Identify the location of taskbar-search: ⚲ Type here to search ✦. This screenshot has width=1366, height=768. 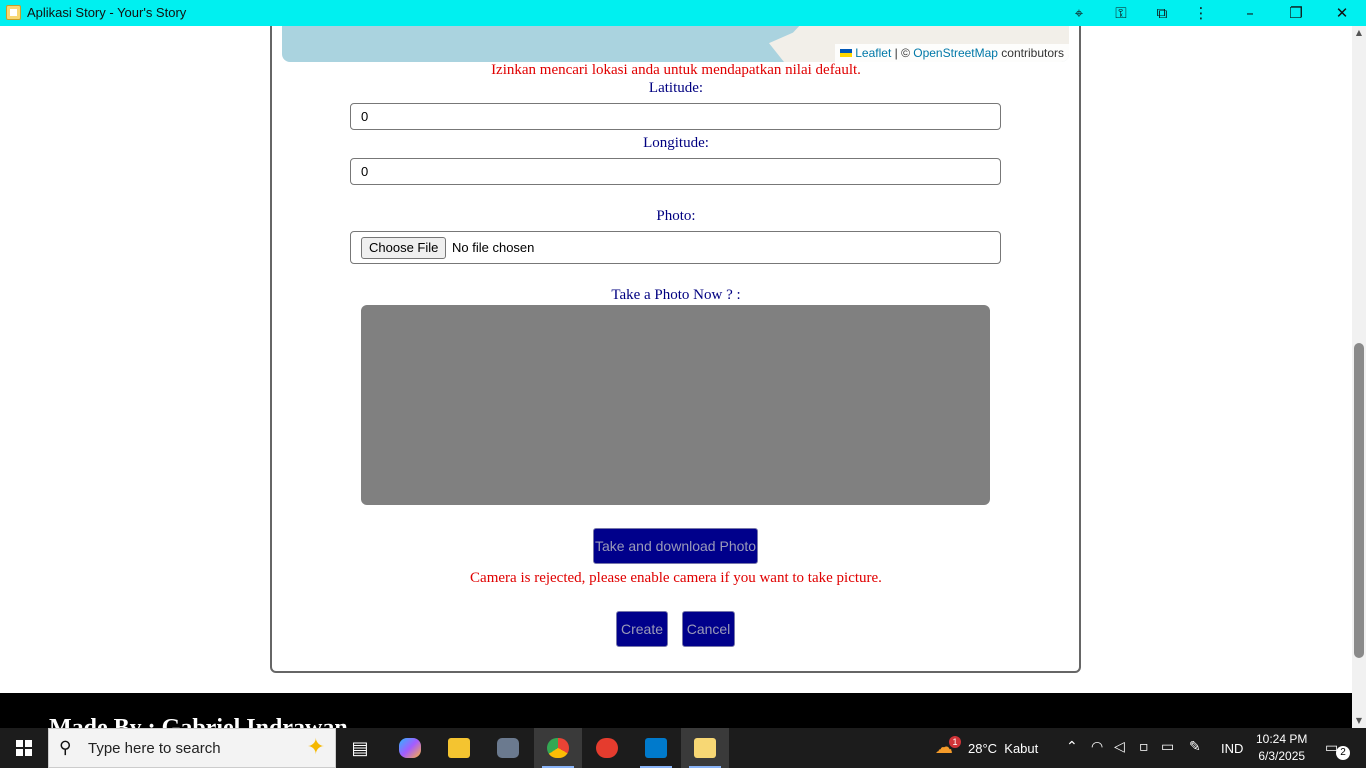
(192, 748).